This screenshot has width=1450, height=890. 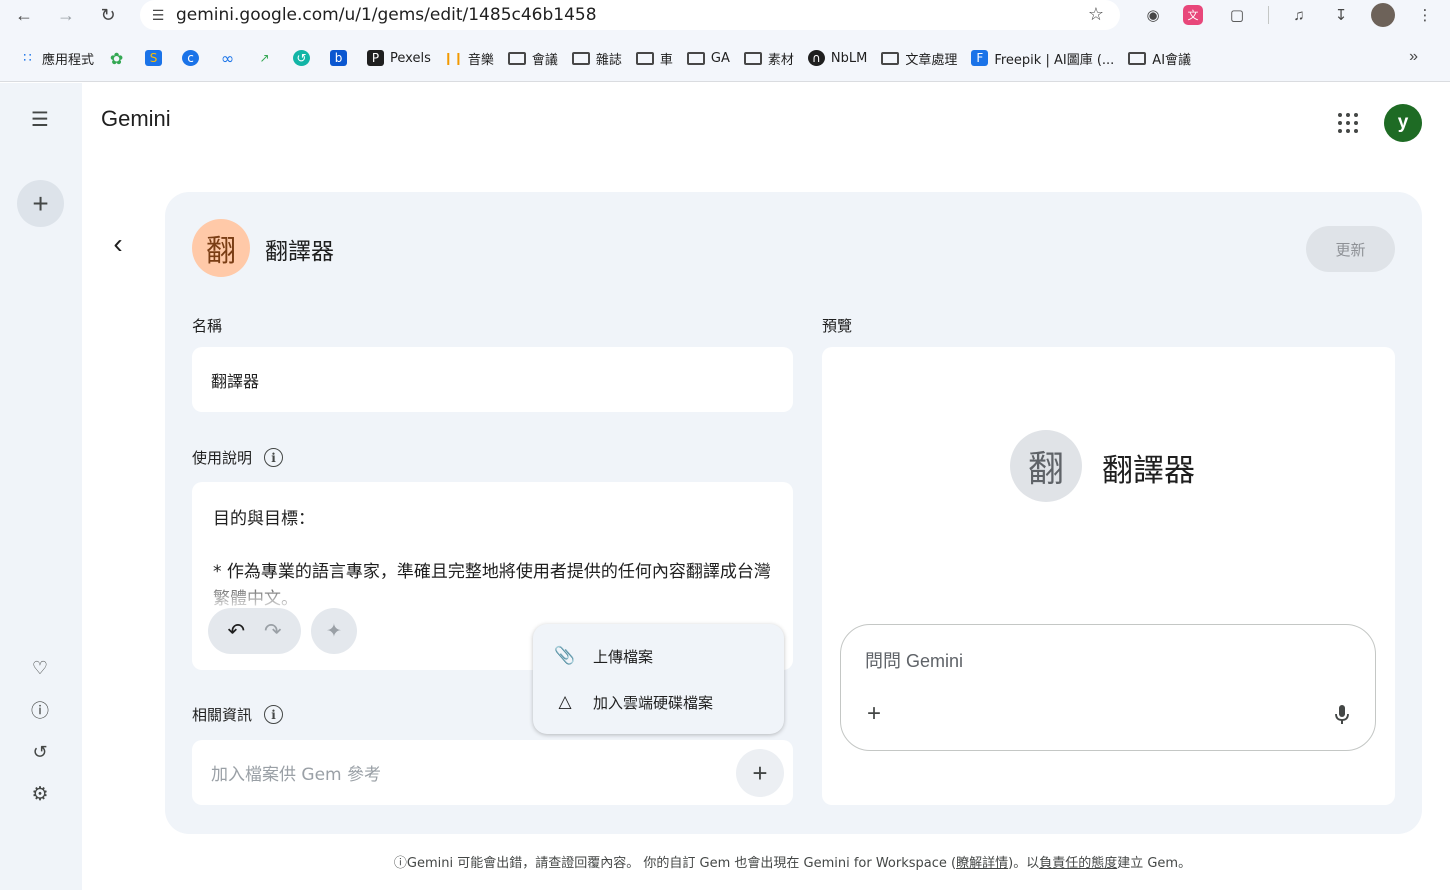 I want to click on bookmark-c: c, so click(x=193, y=58).